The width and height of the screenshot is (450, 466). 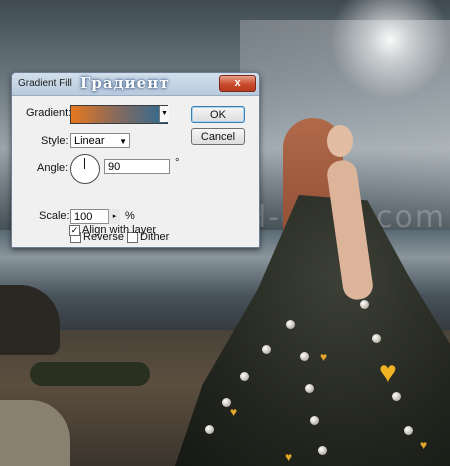 What do you see at coordinates (119, 230) in the screenshot?
I see `align-label: Align with layer` at bounding box center [119, 230].